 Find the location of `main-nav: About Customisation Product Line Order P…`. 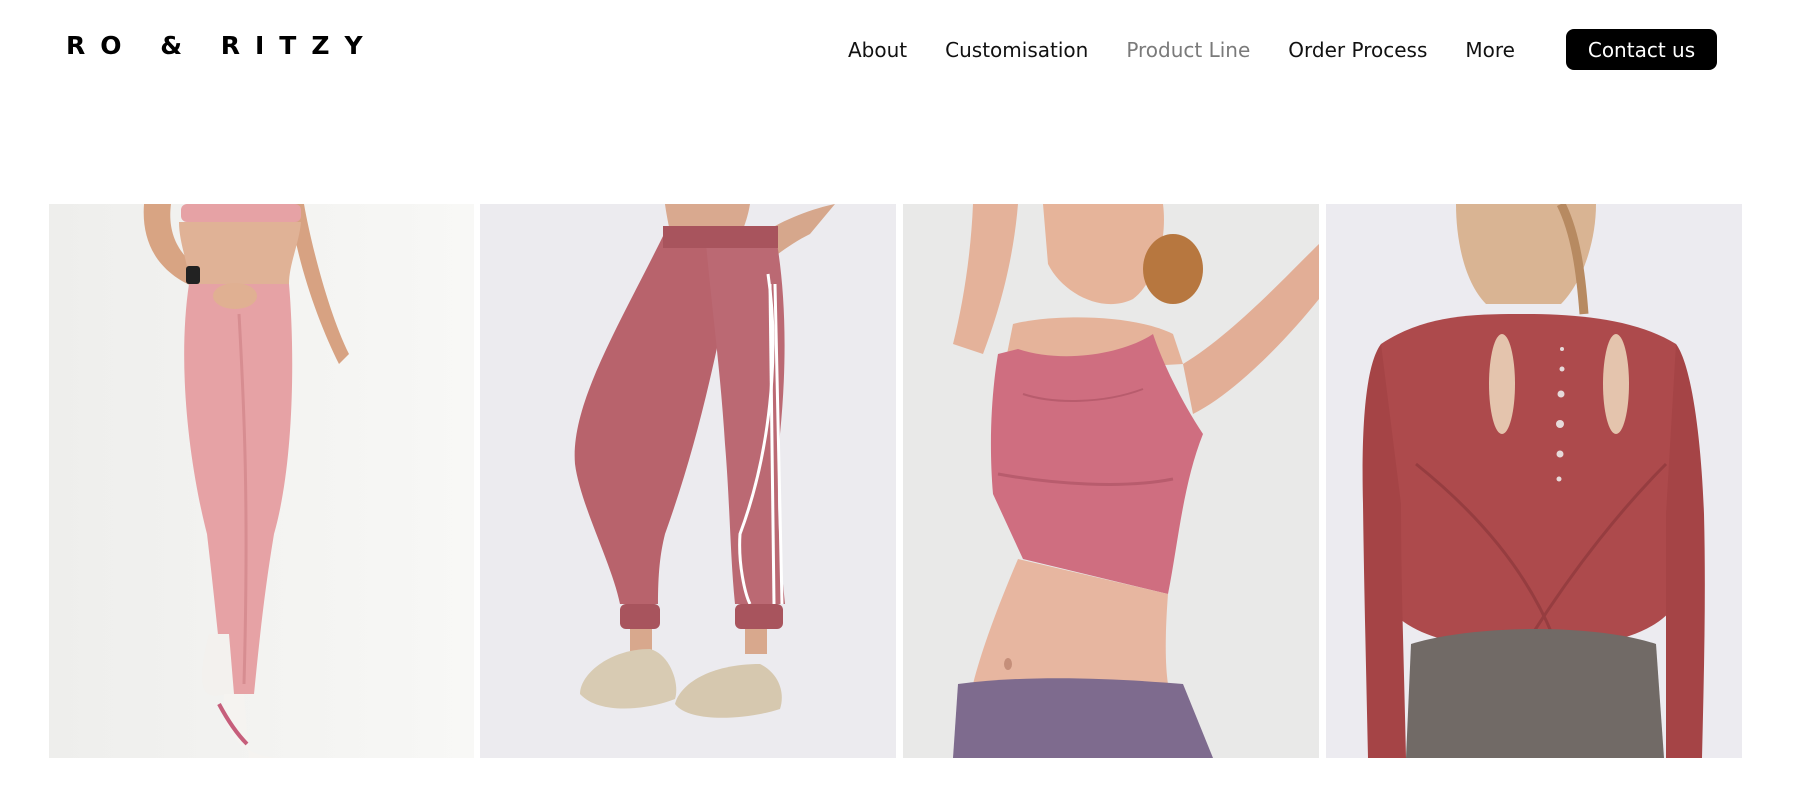

main-nav: About Customisation Product Line Order P… is located at coordinates (1181, 50).